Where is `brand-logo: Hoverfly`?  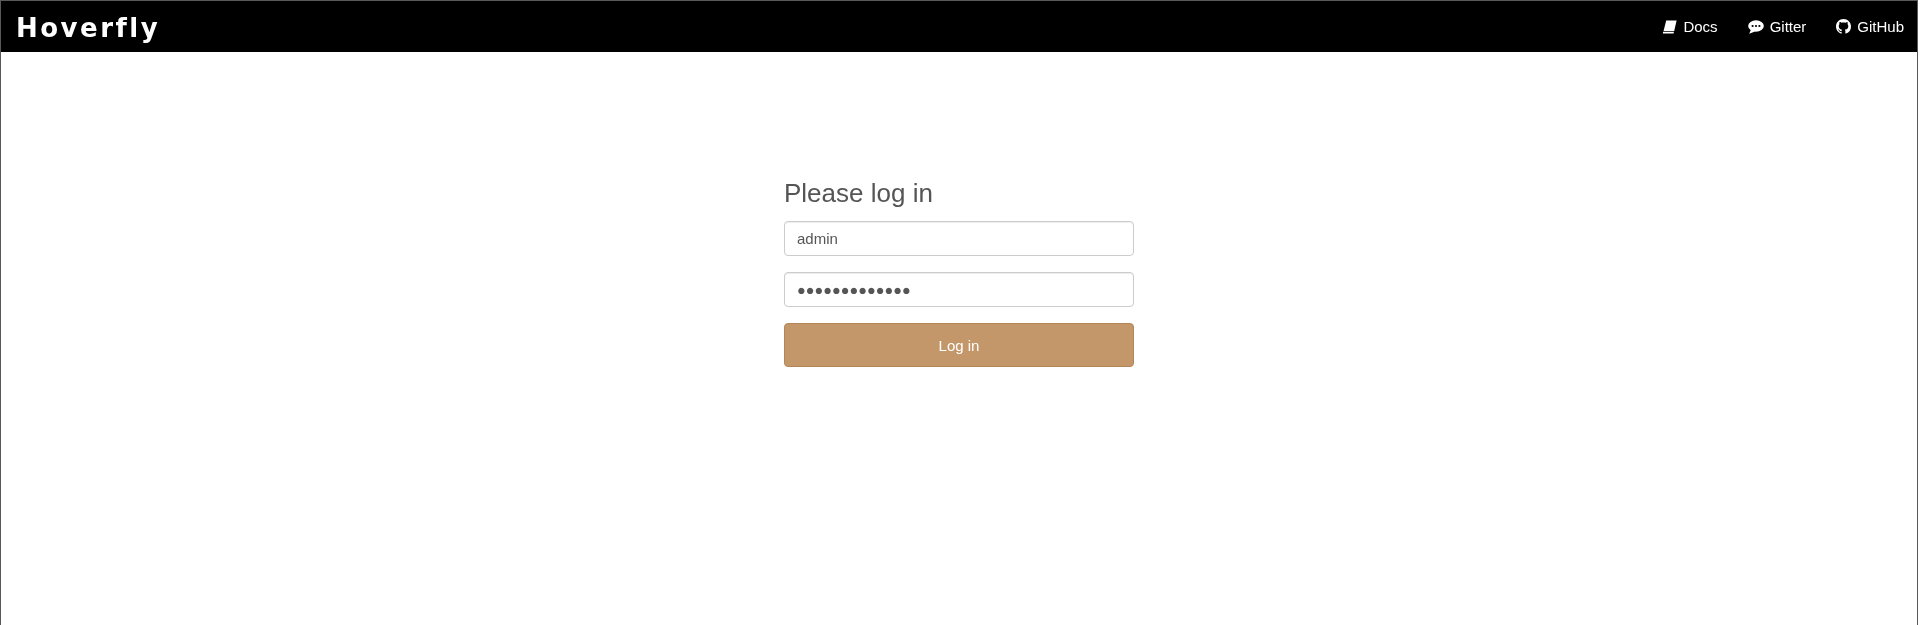
brand-logo: Hoverfly is located at coordinates (88, 26).